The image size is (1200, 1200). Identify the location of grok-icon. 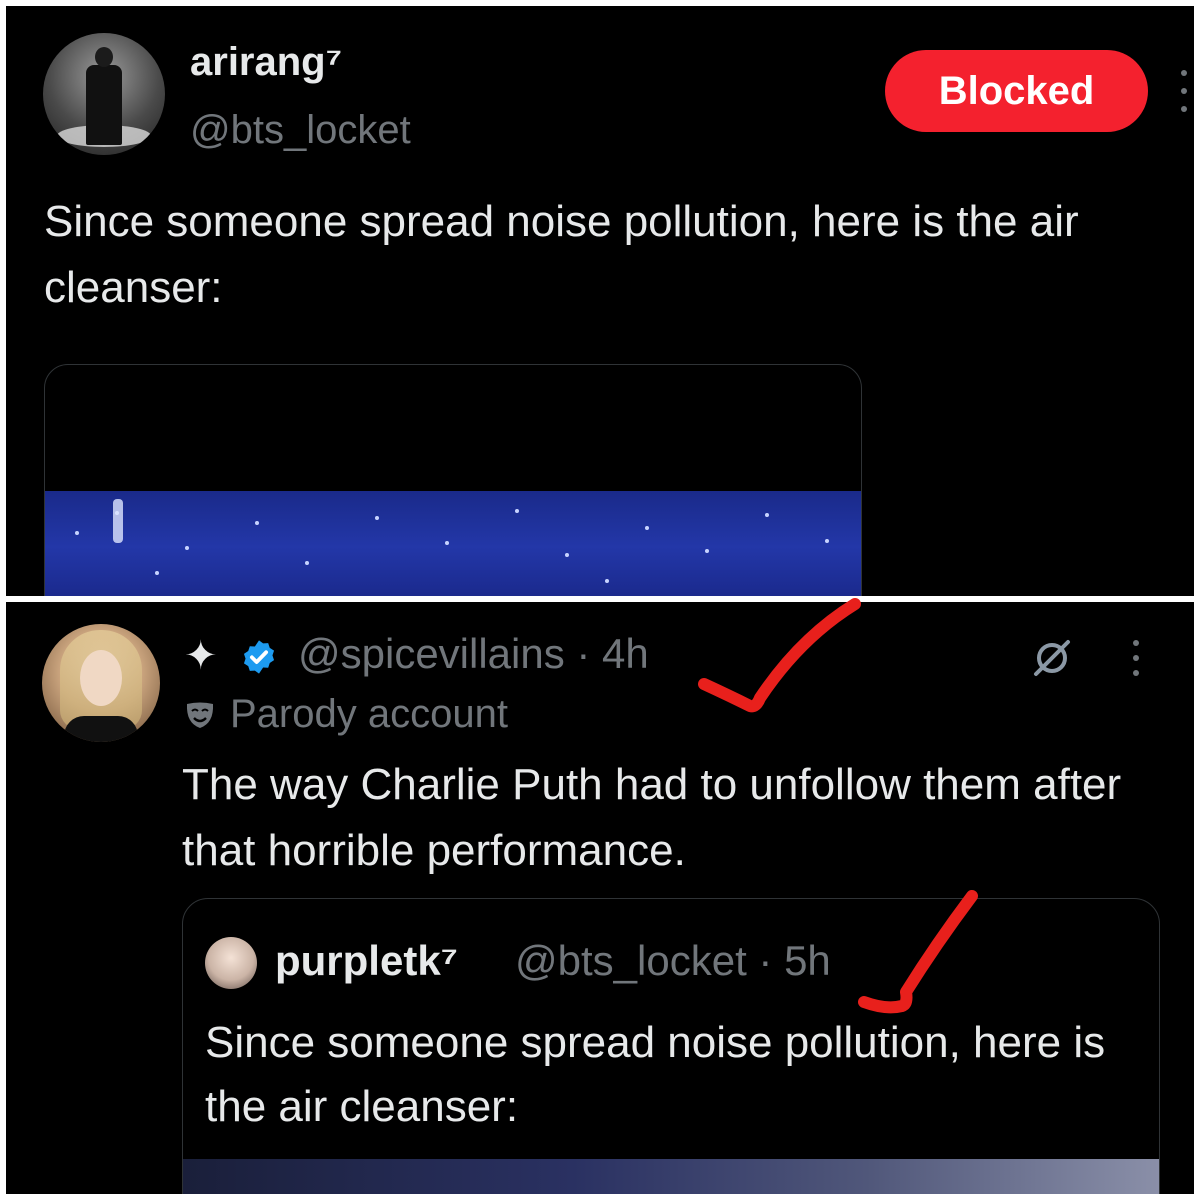
(1052, 658).